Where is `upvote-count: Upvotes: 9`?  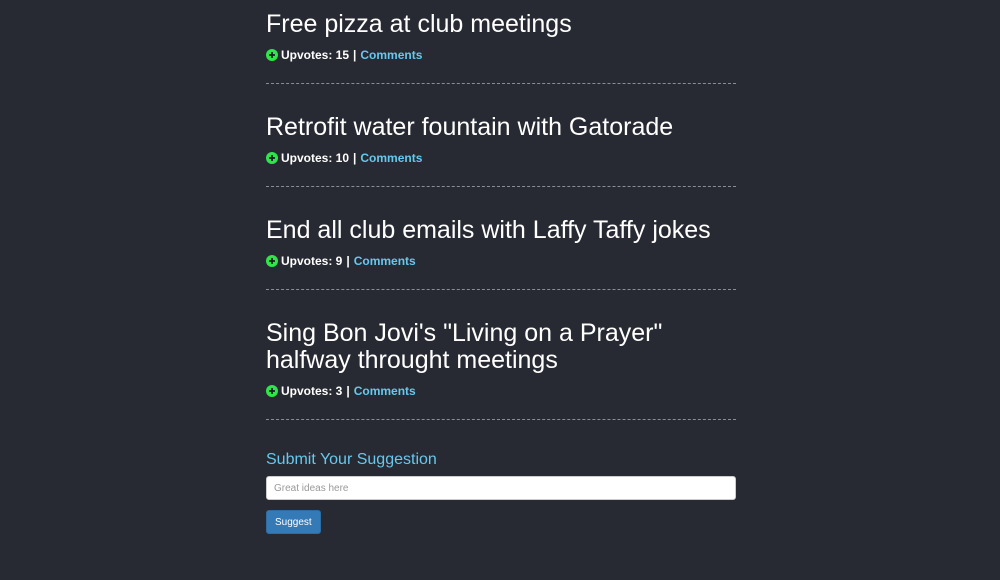 upvote-count: Upvotes: 9 is located at coordinates (312, 261).